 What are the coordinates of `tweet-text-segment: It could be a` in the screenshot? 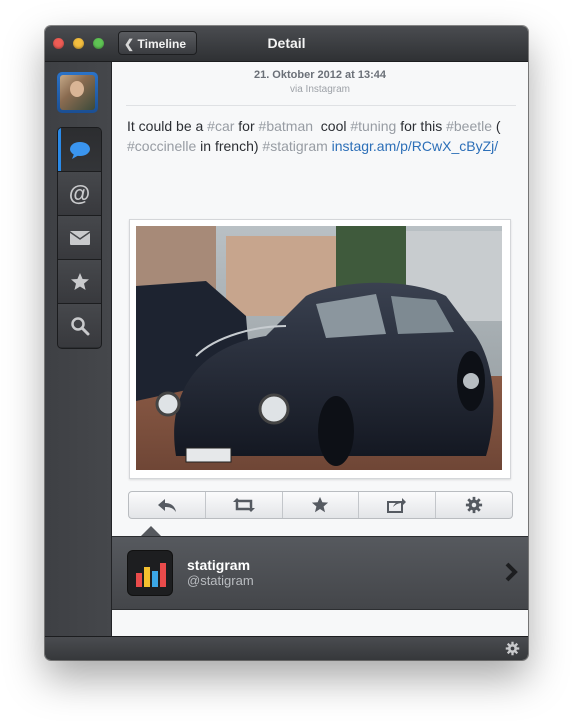 It's located at (167, 126).